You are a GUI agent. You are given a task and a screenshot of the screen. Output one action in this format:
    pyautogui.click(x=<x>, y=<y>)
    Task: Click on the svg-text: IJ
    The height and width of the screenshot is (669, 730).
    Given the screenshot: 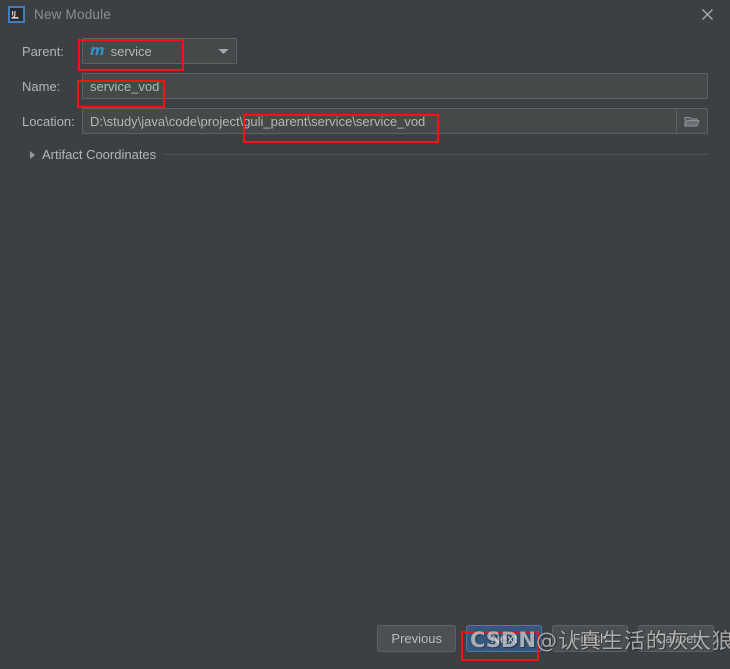 What is the action you would take?
    pyautogui.click(x=14, y=14)
    